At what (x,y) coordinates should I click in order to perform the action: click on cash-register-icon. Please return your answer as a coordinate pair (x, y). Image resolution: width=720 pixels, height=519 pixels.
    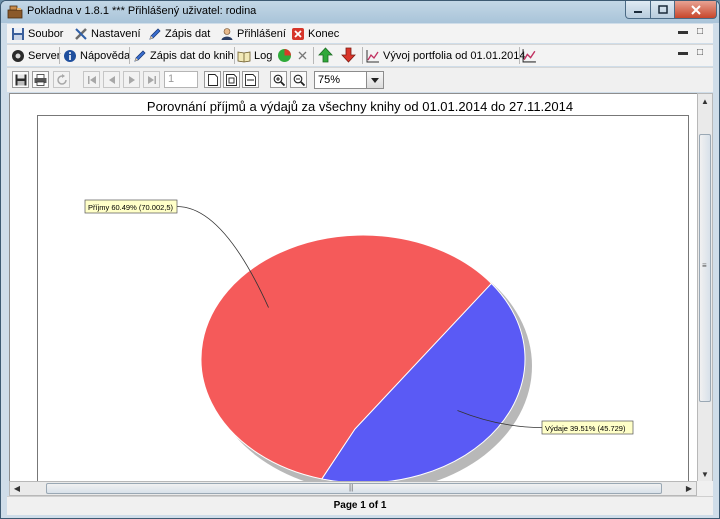
    Looking at the image, I should click on (15, 12).